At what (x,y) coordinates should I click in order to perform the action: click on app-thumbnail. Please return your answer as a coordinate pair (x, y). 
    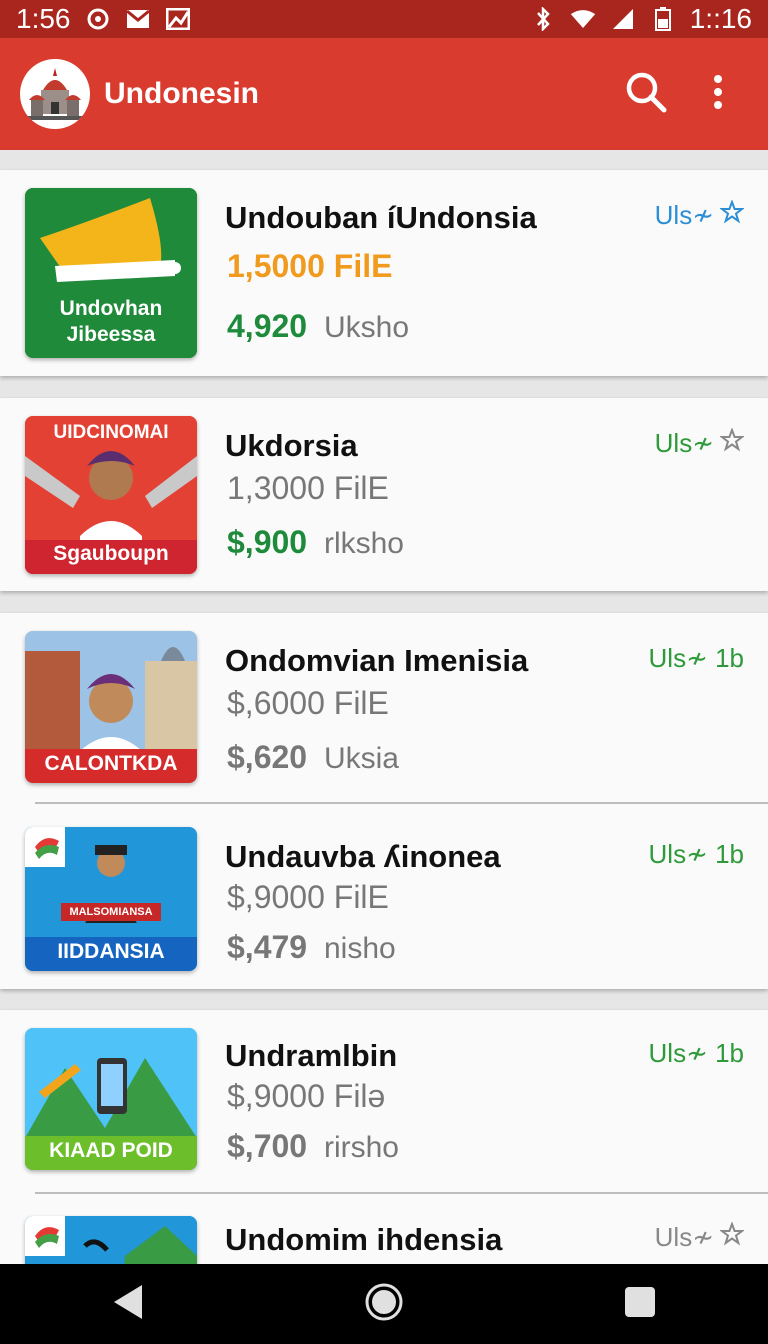
    Looking at the image, I should click on (111, 1240).